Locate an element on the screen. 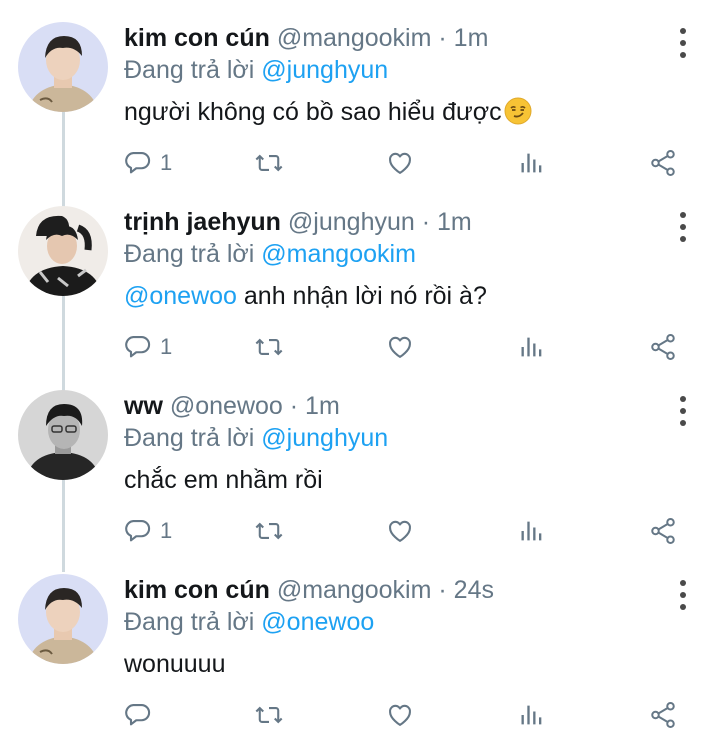 This screenshot has height=740, width=720. timestamp: 24s is located at coordinates (474, 590).